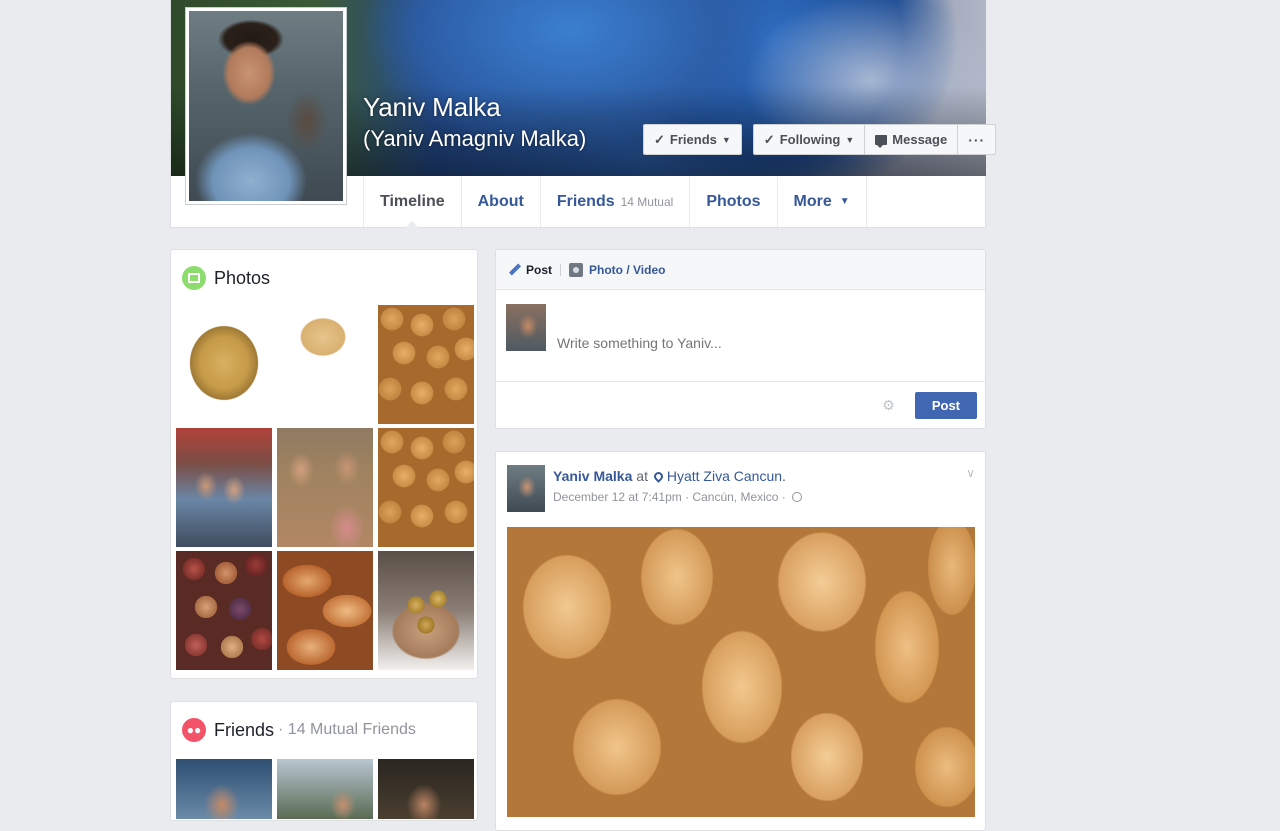 The image size is (1280, 831). Describe the element at coordinates (740, 405) in the screenshot. I see `composer-footer: ⚙ Post` at that location.